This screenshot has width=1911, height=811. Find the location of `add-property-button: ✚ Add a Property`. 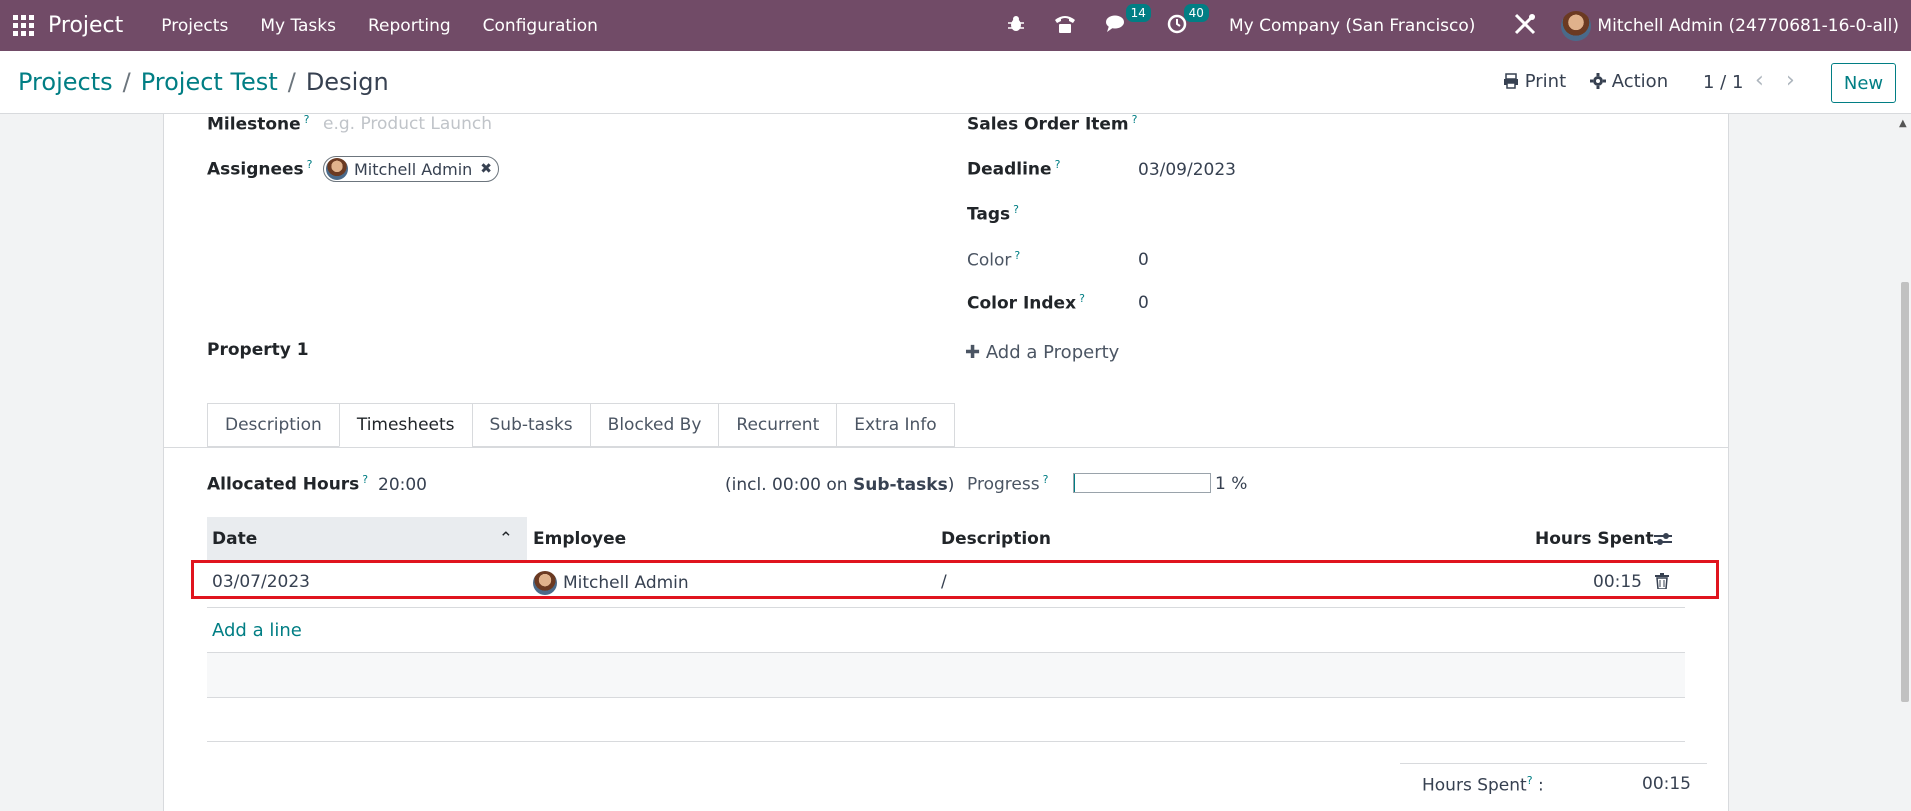

add-property-button: ✚ Add a Property is located at coordinates (1042, 352).